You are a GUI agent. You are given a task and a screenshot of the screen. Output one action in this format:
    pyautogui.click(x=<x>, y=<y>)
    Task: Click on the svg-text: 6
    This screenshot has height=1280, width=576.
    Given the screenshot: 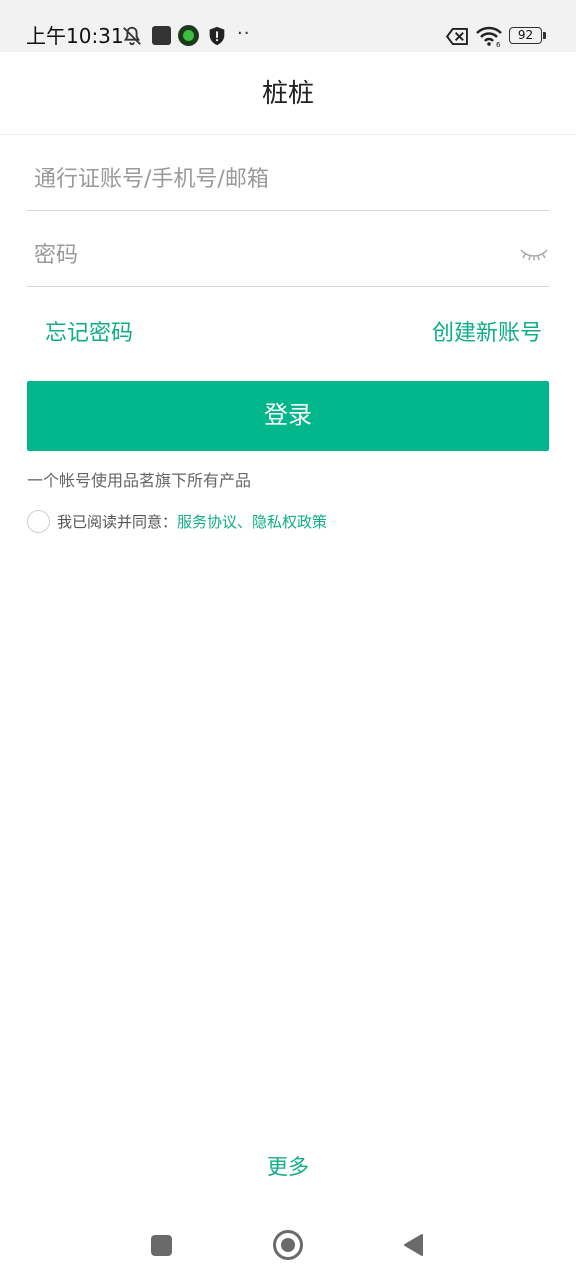 What is the action you would take?
    pyautogui.click(x=498, y=44)
    